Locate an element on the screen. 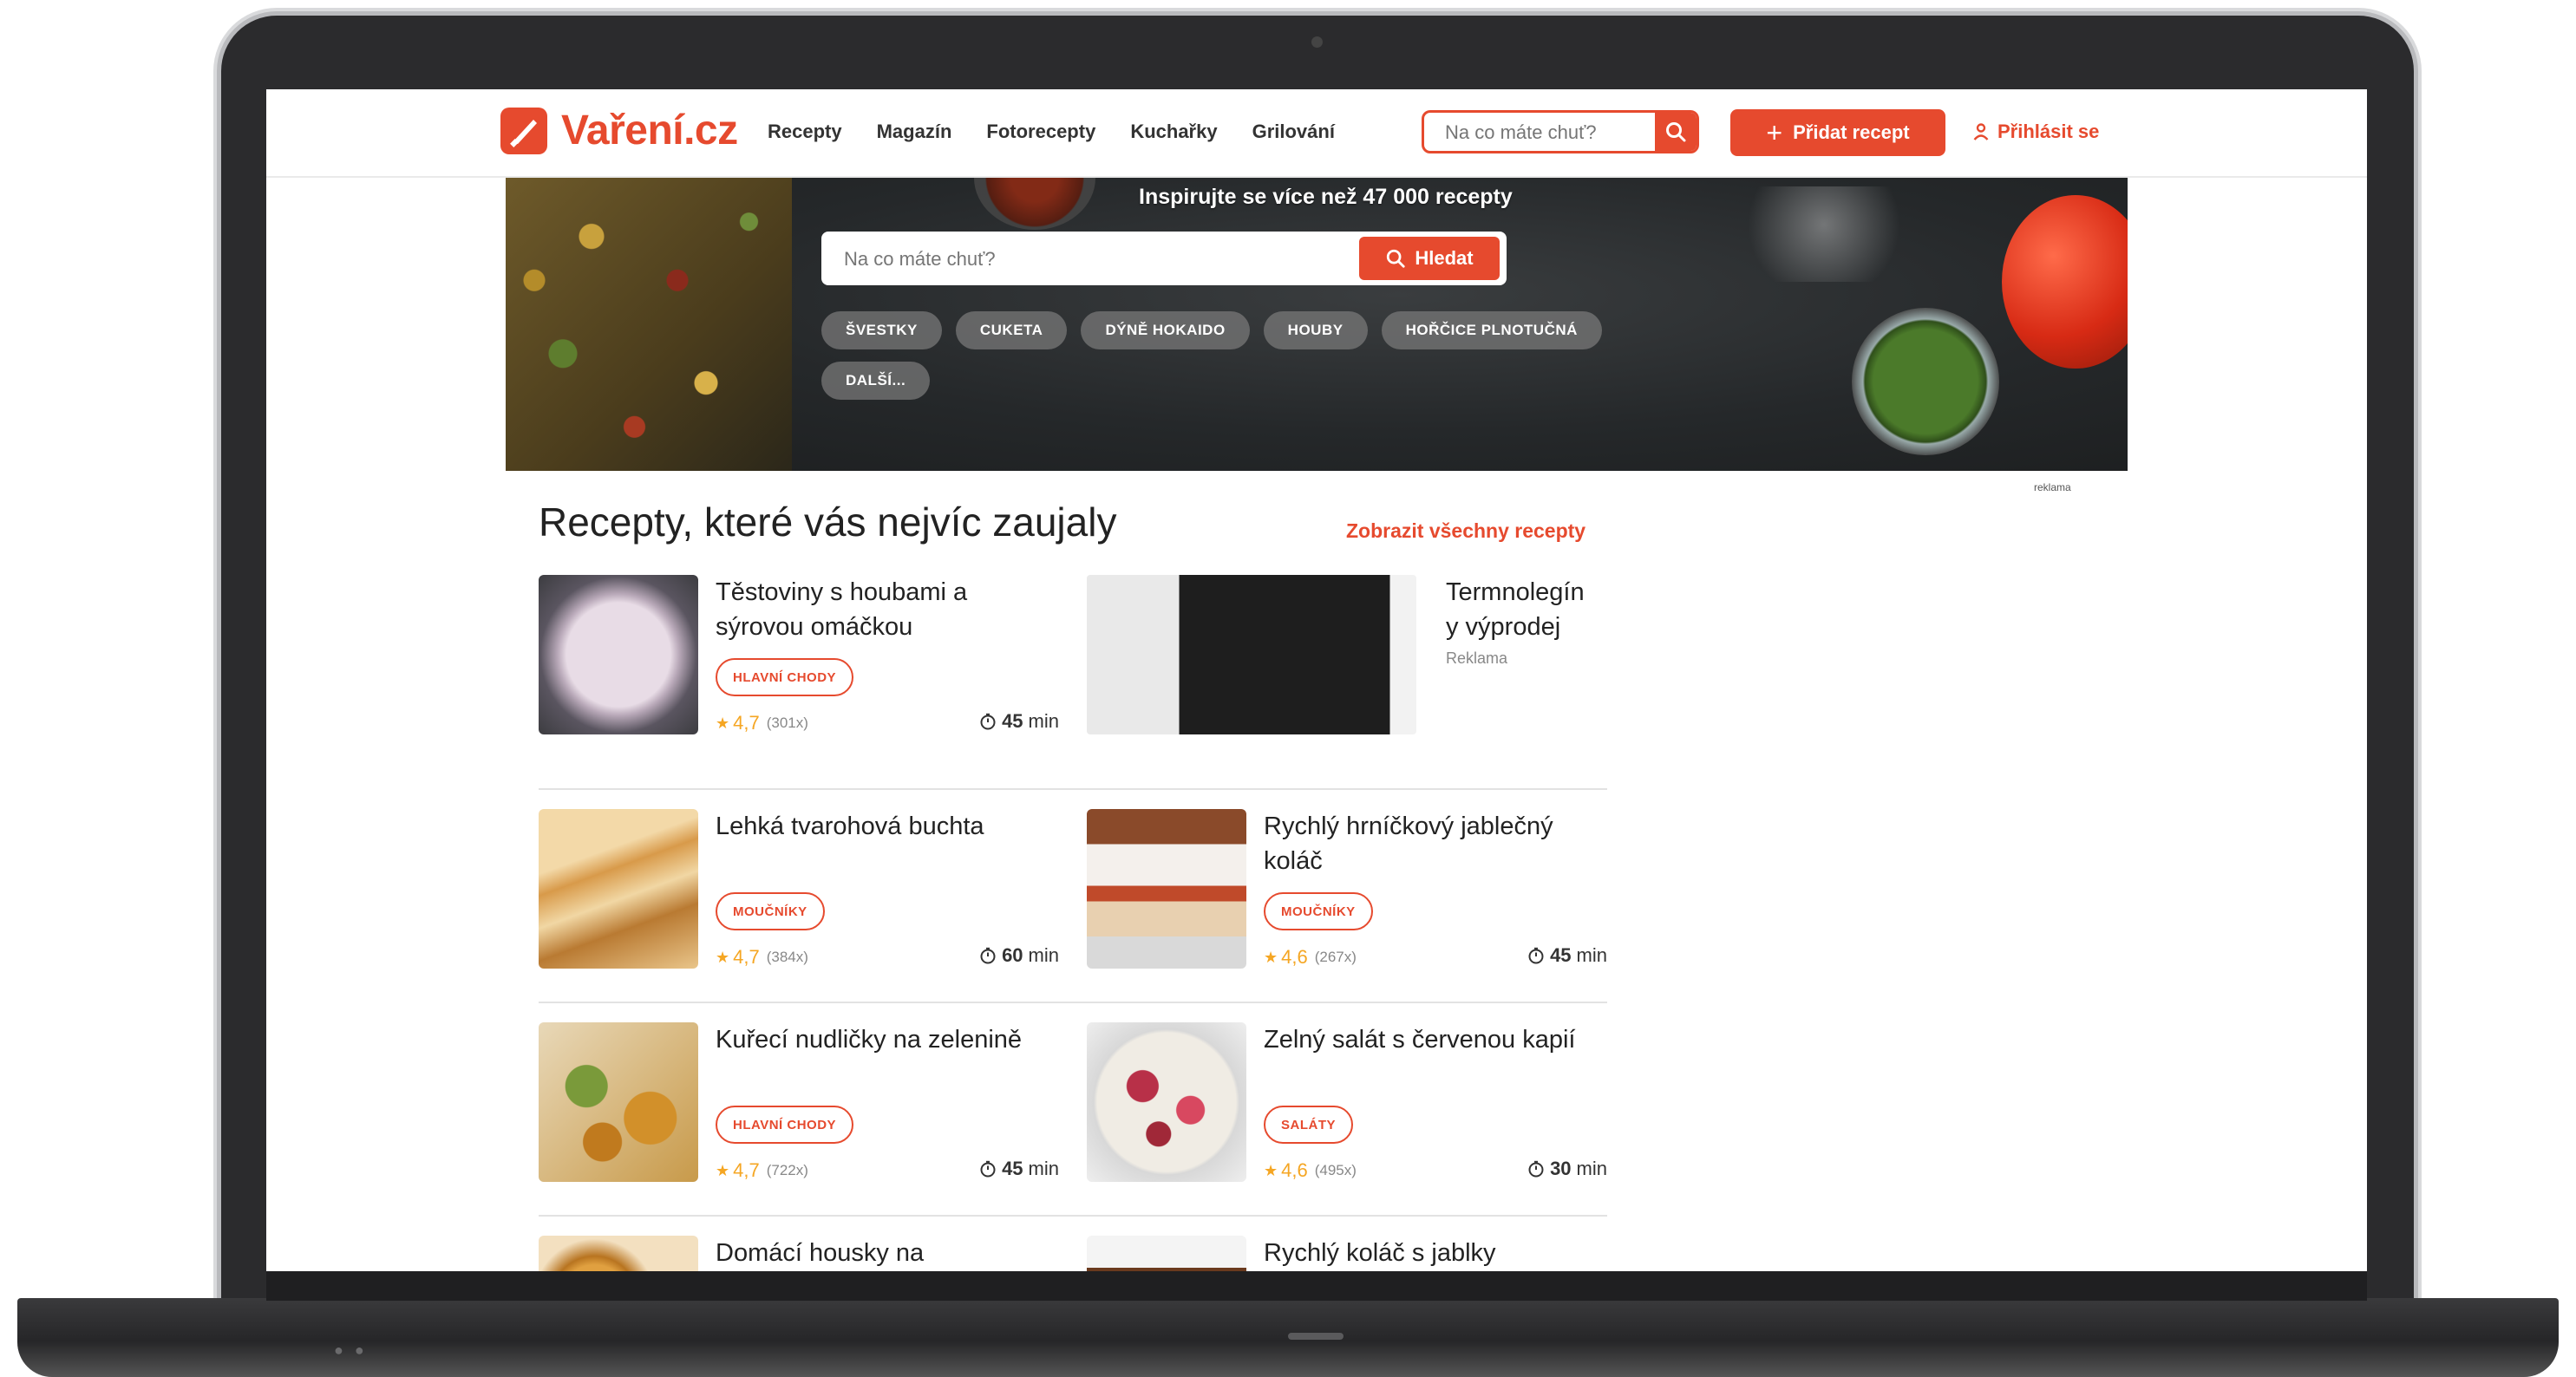 The image size is (2576, 1377). header-search is located at coordinates (1560, 131).